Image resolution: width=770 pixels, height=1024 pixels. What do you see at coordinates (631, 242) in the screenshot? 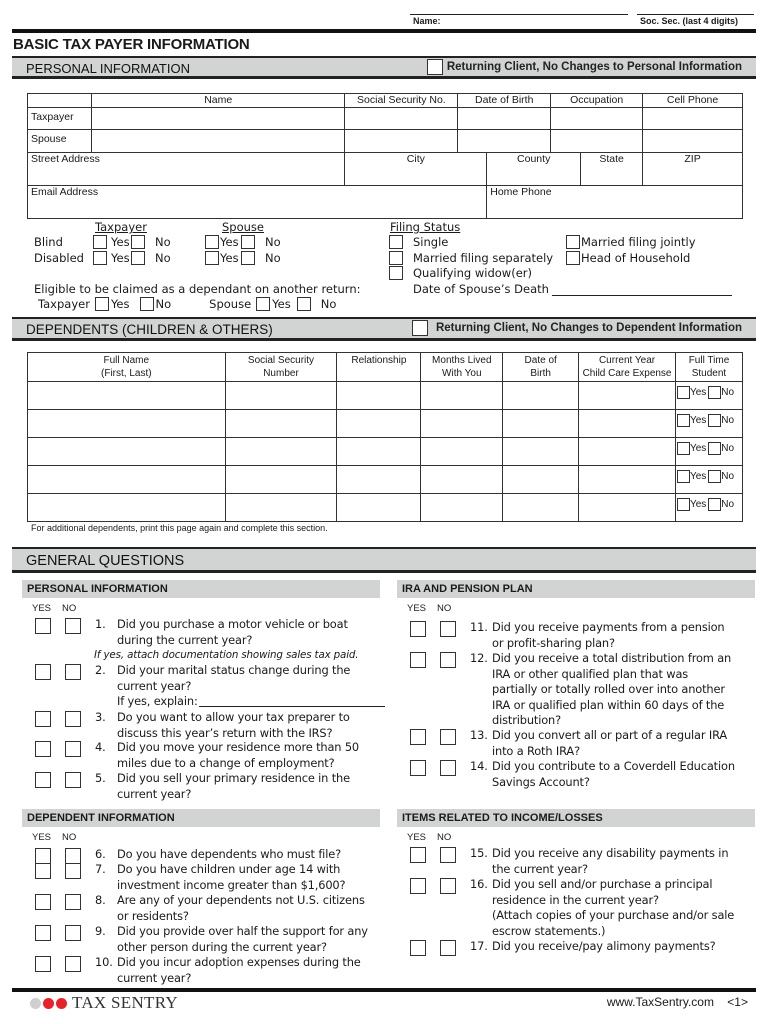
I see `filing-married-jointly: Married filing jointly` at bounding box center [631, 242].